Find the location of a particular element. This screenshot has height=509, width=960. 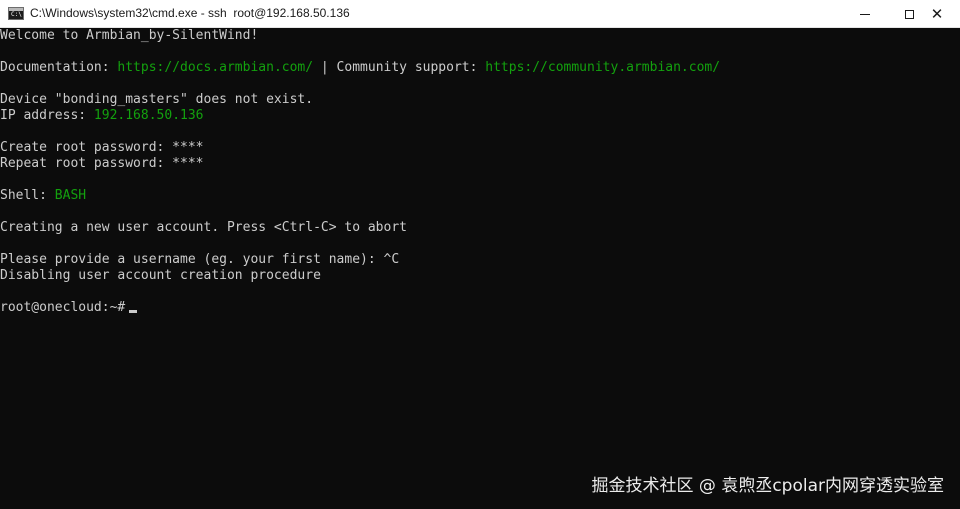

ip-label: IP address: is located at coordinates (47, 115).